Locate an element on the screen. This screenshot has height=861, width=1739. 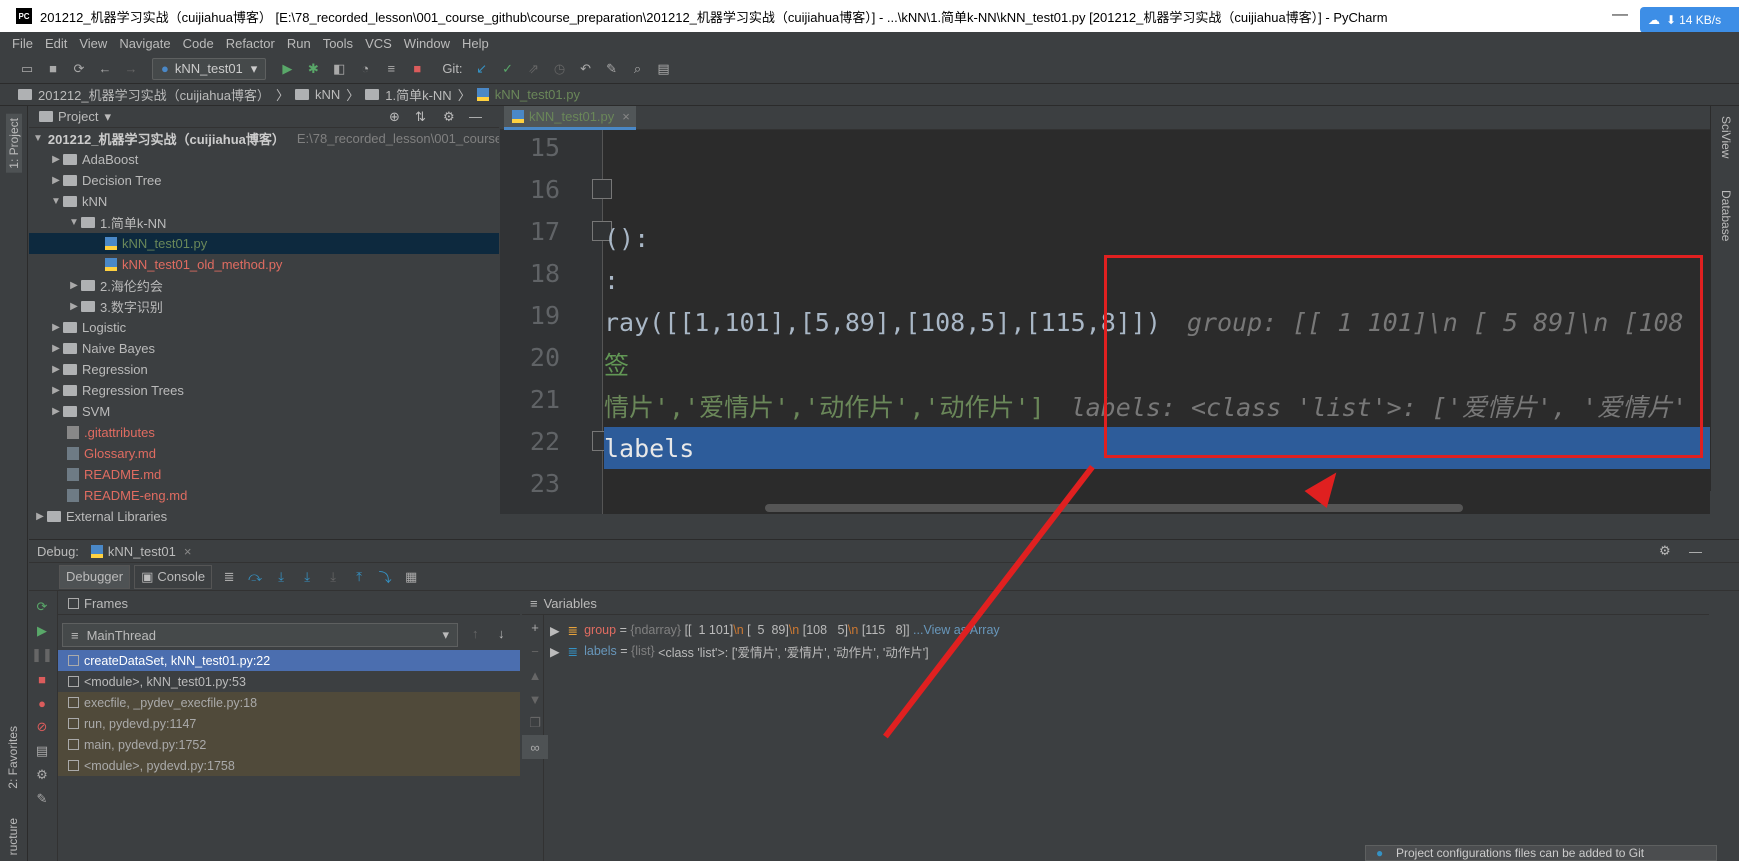
glasses-icon: ∞ is located at coordinates (535, 747).